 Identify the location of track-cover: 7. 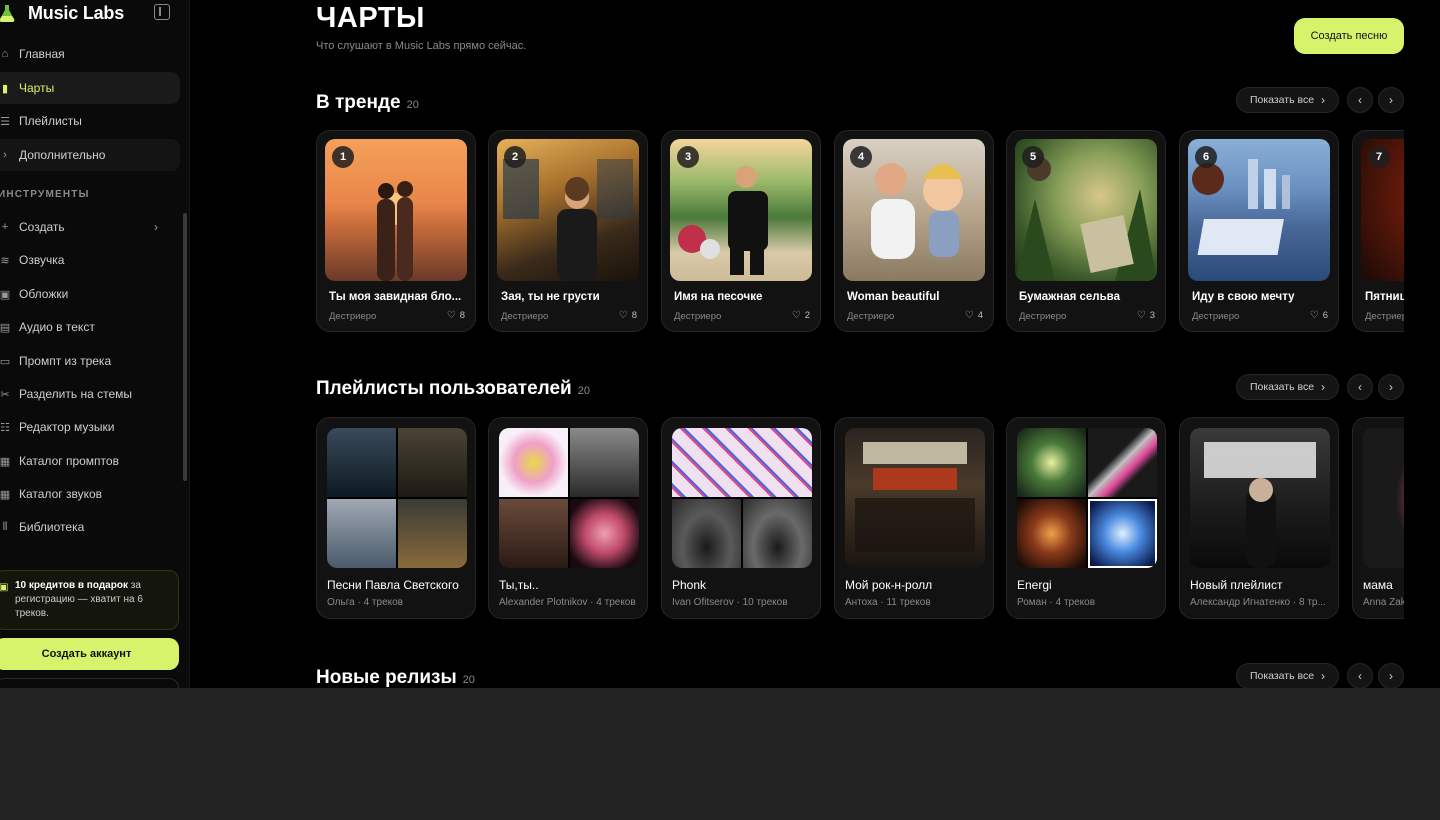
(1382, 210).